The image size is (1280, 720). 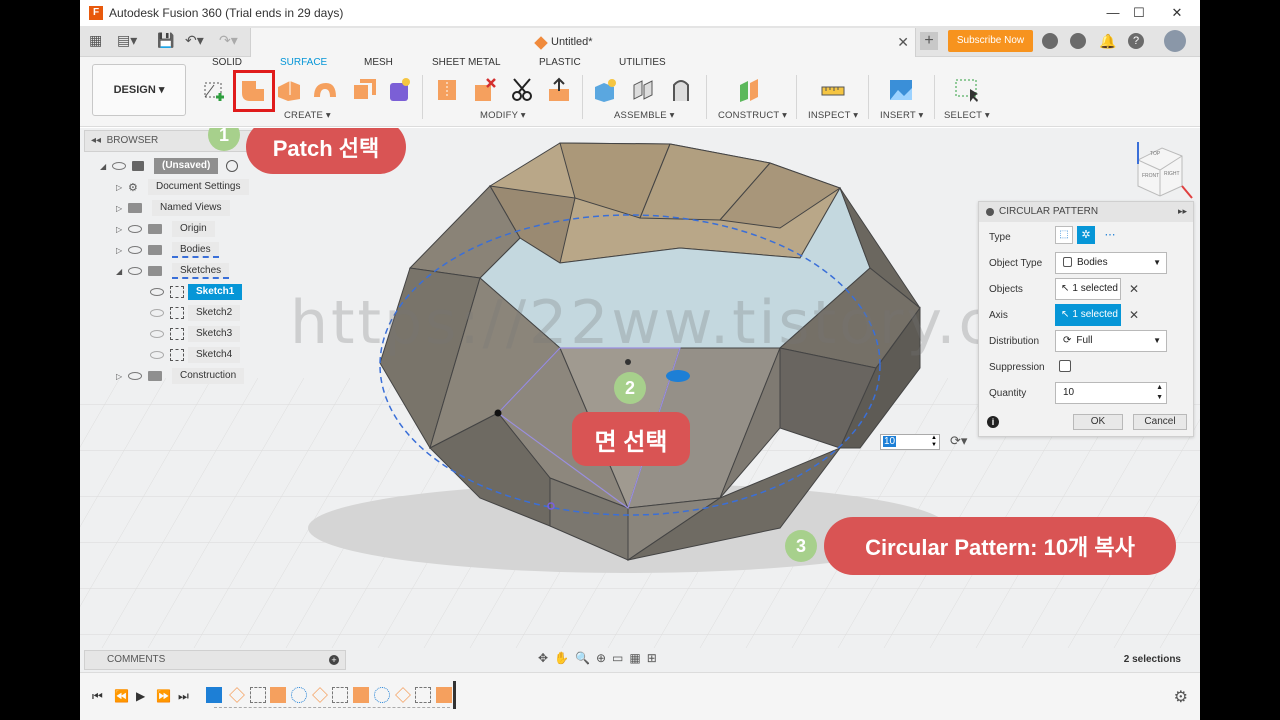 What do you see at coordinates (194, 40) in the screenshot?
I see `undo-icon: ↶▾` at bounding box center [194, 40].